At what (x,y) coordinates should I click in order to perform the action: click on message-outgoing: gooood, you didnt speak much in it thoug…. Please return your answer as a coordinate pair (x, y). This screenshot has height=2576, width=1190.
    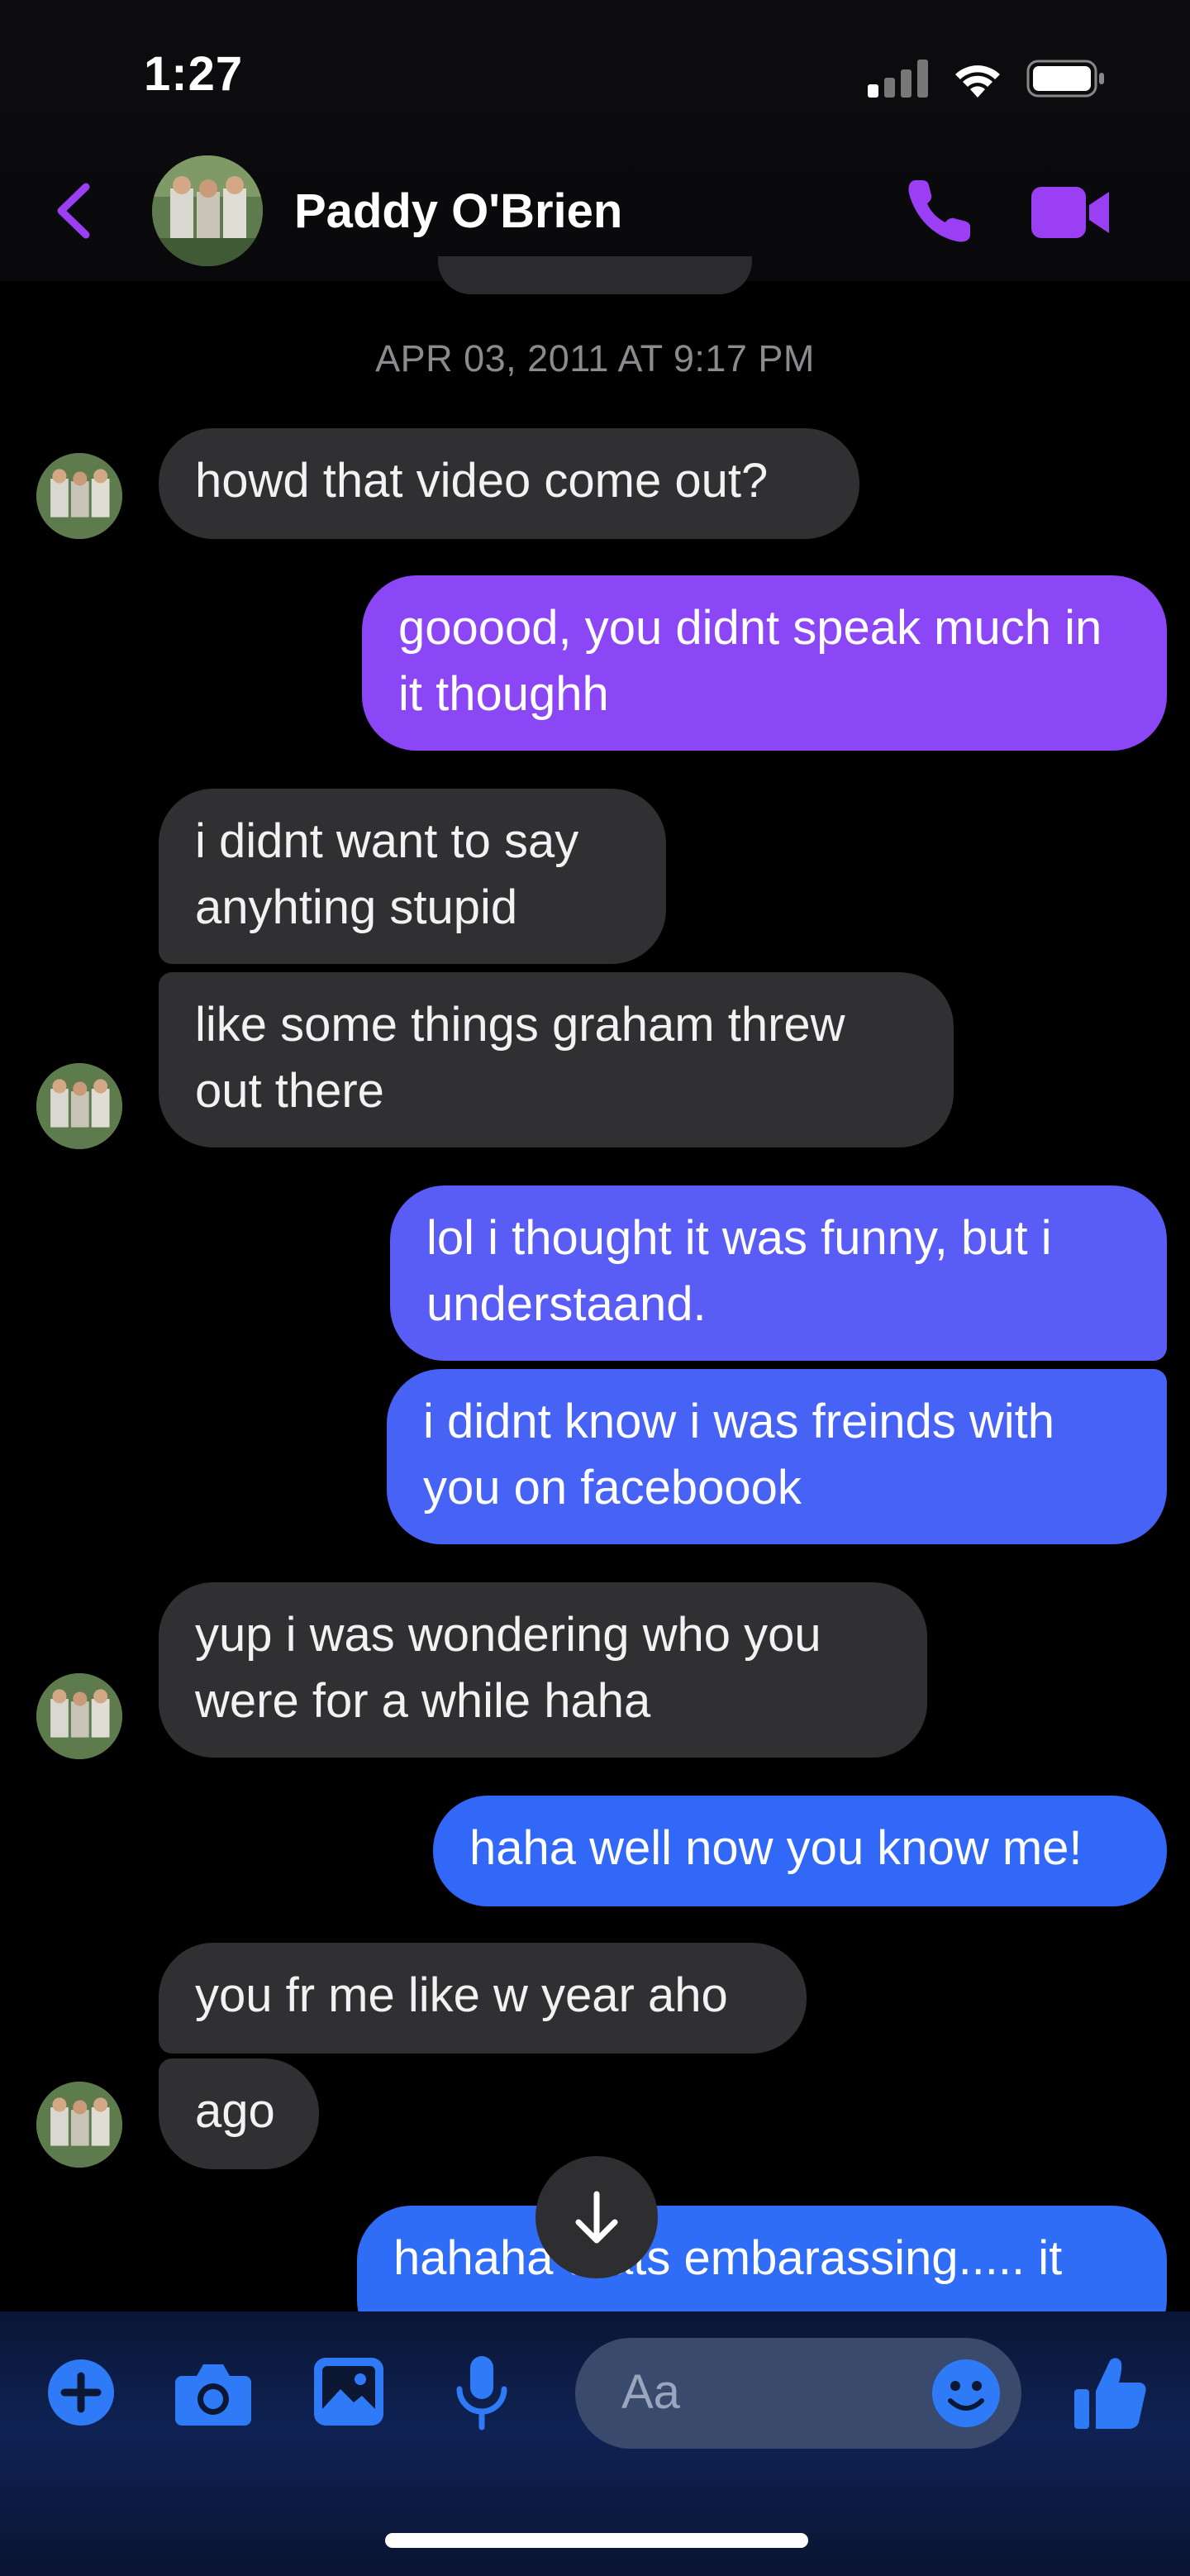
    Looking at the image, I should click on (764, 663).